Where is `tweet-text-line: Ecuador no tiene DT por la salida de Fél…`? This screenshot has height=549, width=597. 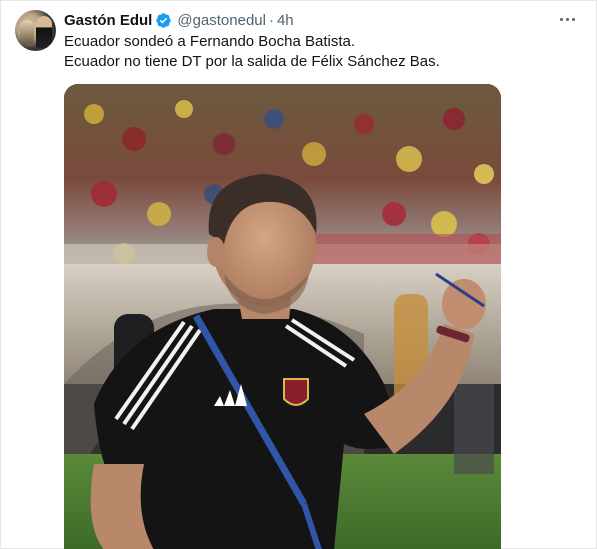 tweet-text-line: Ecuador no tiene DT por la salida de Fél… is located at coordinates (252, 61).